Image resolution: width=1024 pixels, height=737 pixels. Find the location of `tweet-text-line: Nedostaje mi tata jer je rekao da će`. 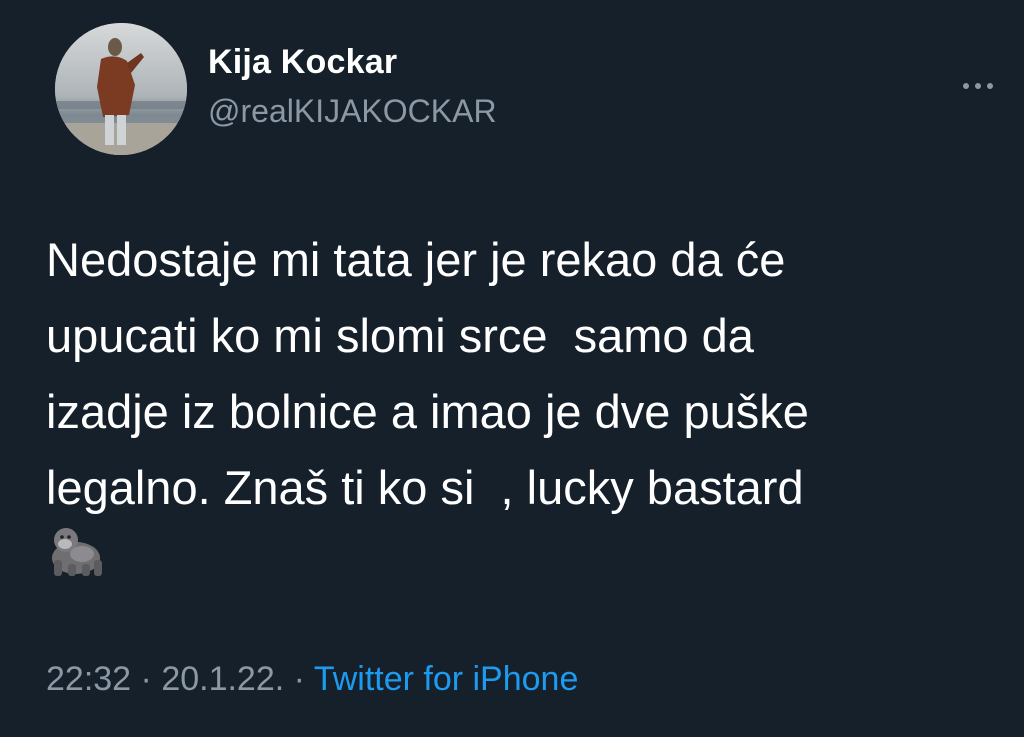

tweet-text-line: Nedostaje mi tata jer je rekao da će is located at coordinates (416, 259).